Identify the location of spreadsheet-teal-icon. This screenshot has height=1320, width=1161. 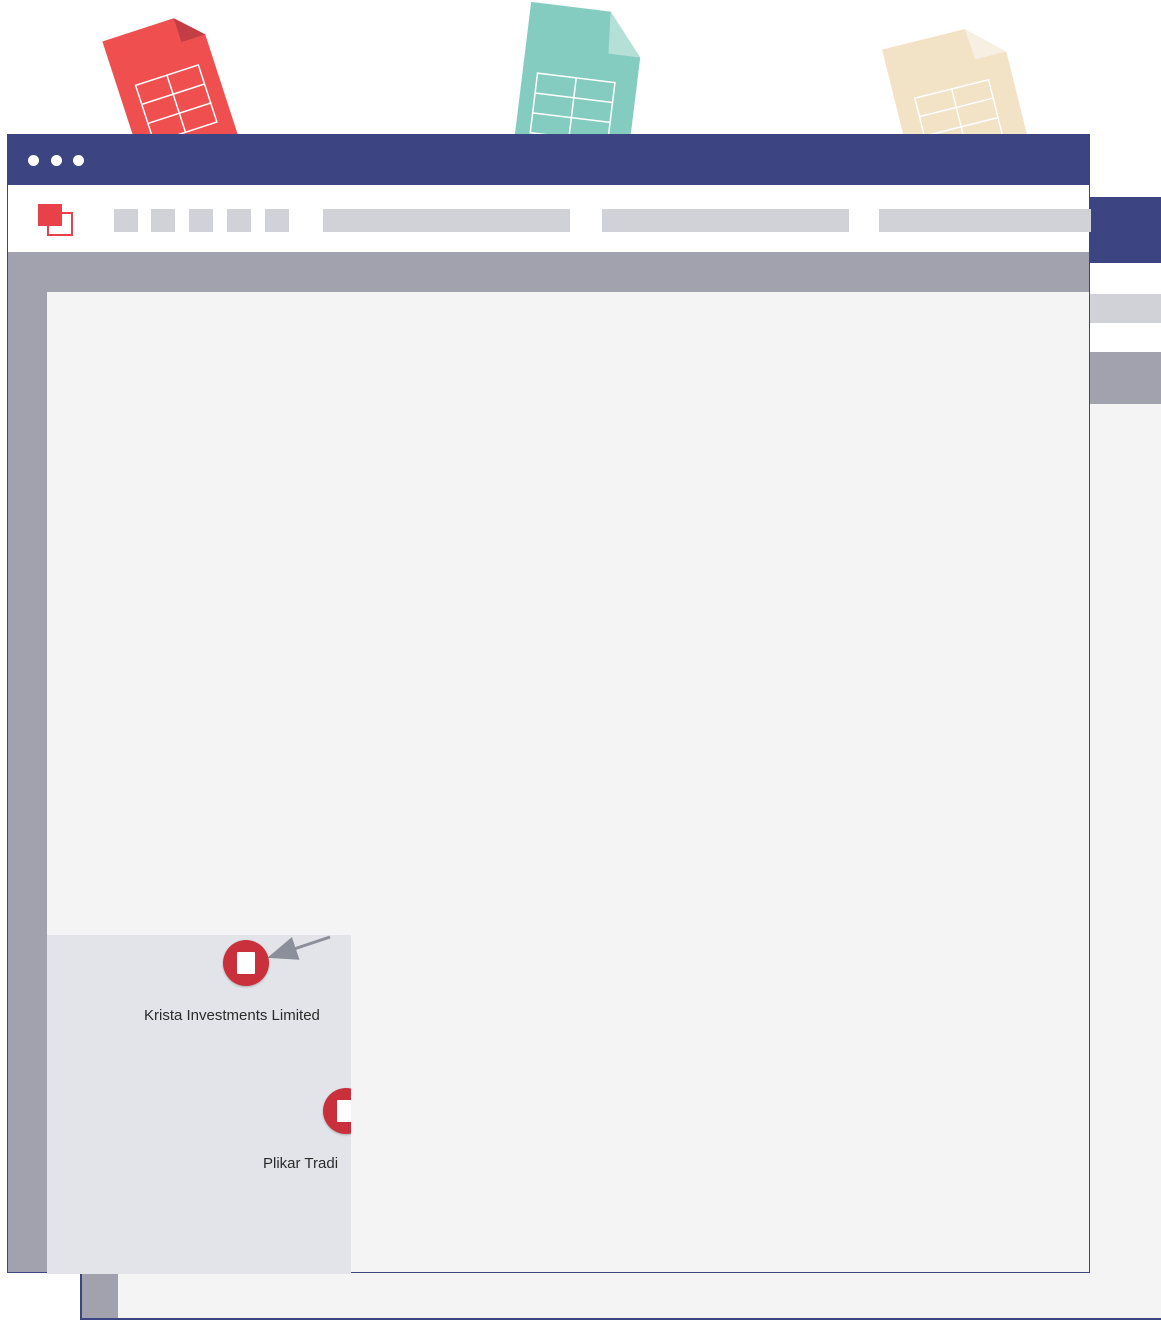
(577, 70).